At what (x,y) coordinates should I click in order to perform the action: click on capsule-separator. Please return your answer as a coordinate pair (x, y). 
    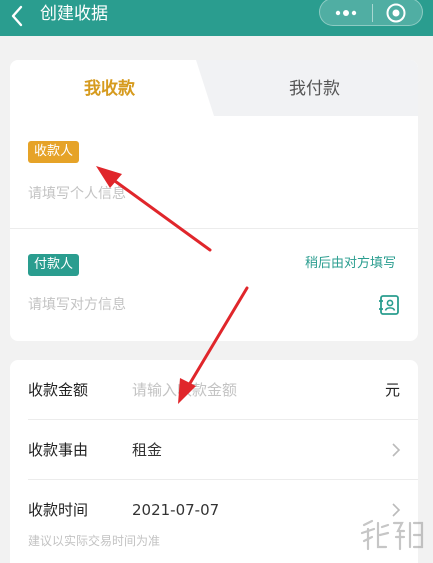
    Looking at the image, I should click on (372, 13).